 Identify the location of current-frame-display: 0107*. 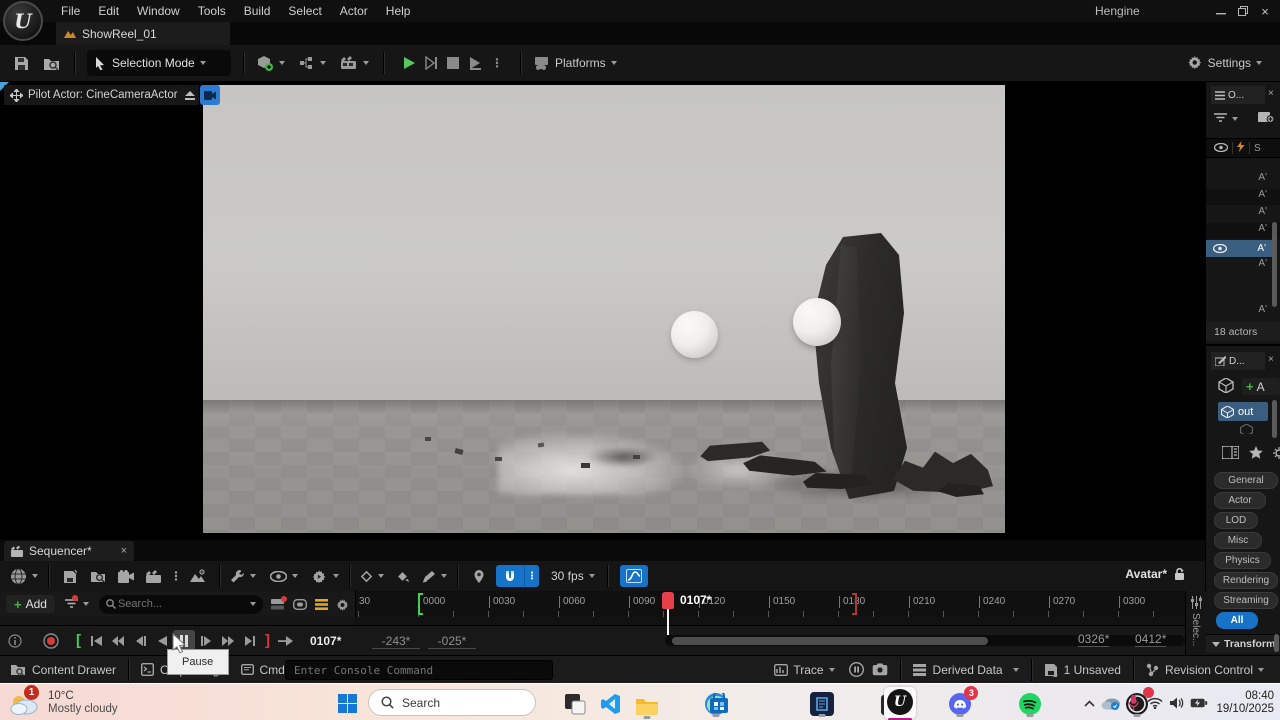
(325, 641).